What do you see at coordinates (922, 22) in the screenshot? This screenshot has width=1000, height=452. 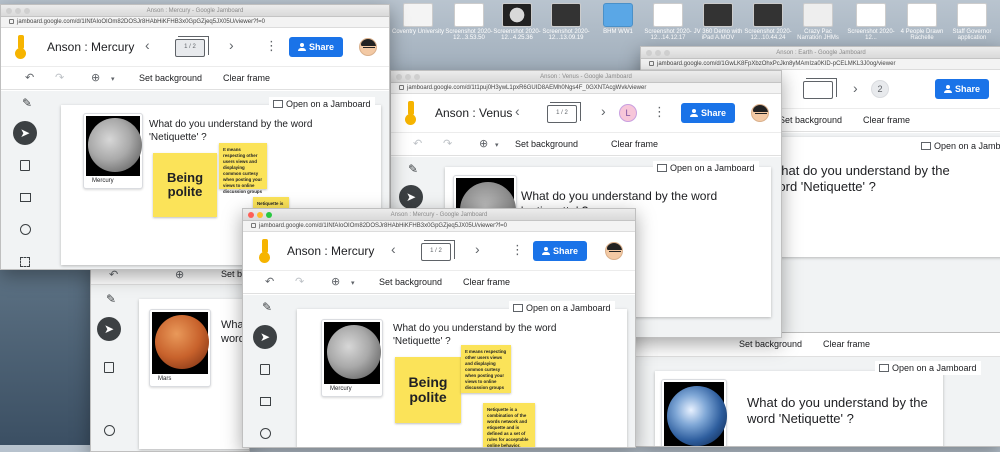 I see `desktop-icon-drawing: 4 People Drawn Rachelle` at bounding box center [922, 22].